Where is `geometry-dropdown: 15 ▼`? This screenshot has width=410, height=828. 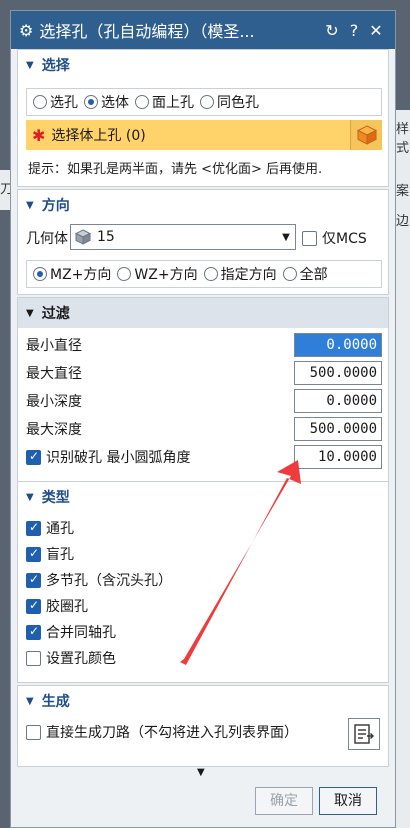
geometry-dropdown: 15 ▼ is located at coordinates (183, 237).